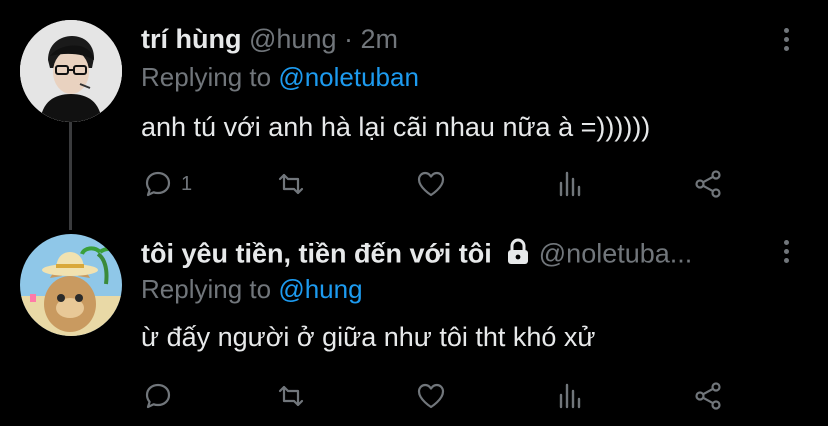 Image resolution: width=828 pixels, height=426 pixels. What do you see at coordinates (348, 77) in the screenshot?
I see `mention-link: @noletuban` at bounding box center [348, 77].